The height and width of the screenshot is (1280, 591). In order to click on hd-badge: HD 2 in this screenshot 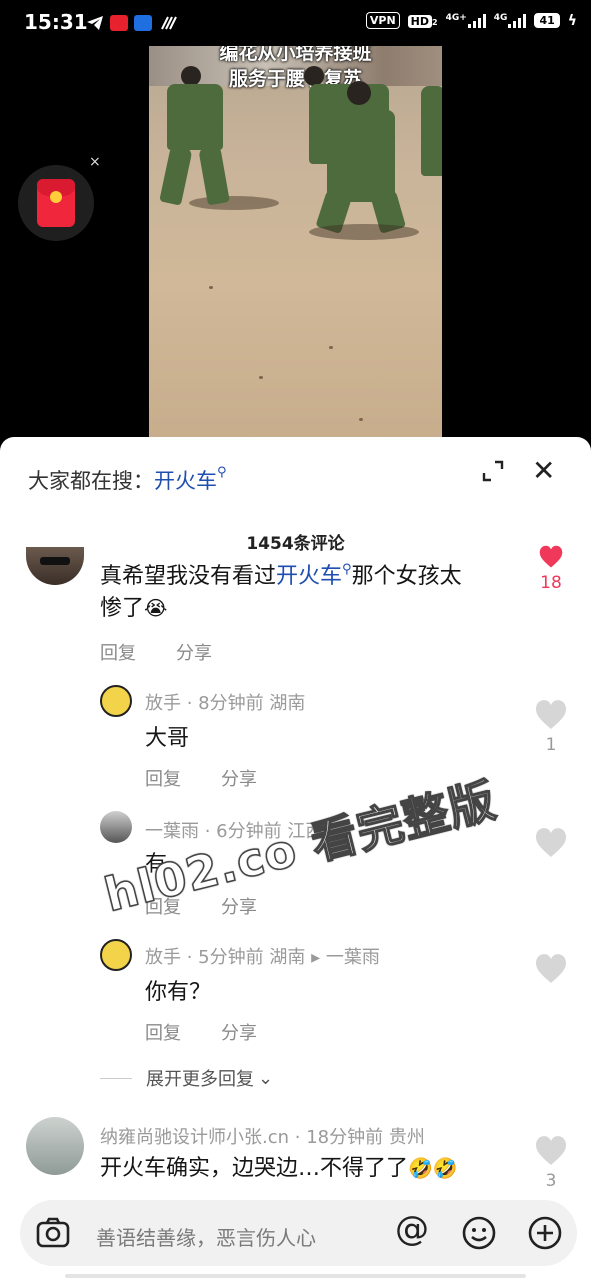, I will do `click(422, 21)`.